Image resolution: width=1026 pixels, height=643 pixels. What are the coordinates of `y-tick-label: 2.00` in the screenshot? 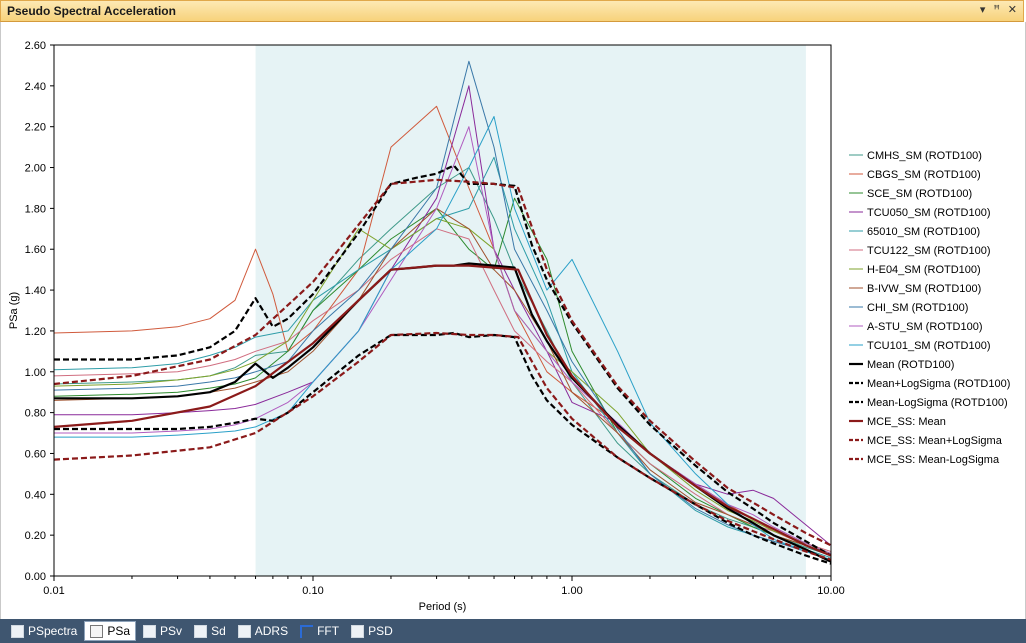 It's located at (35, 169).